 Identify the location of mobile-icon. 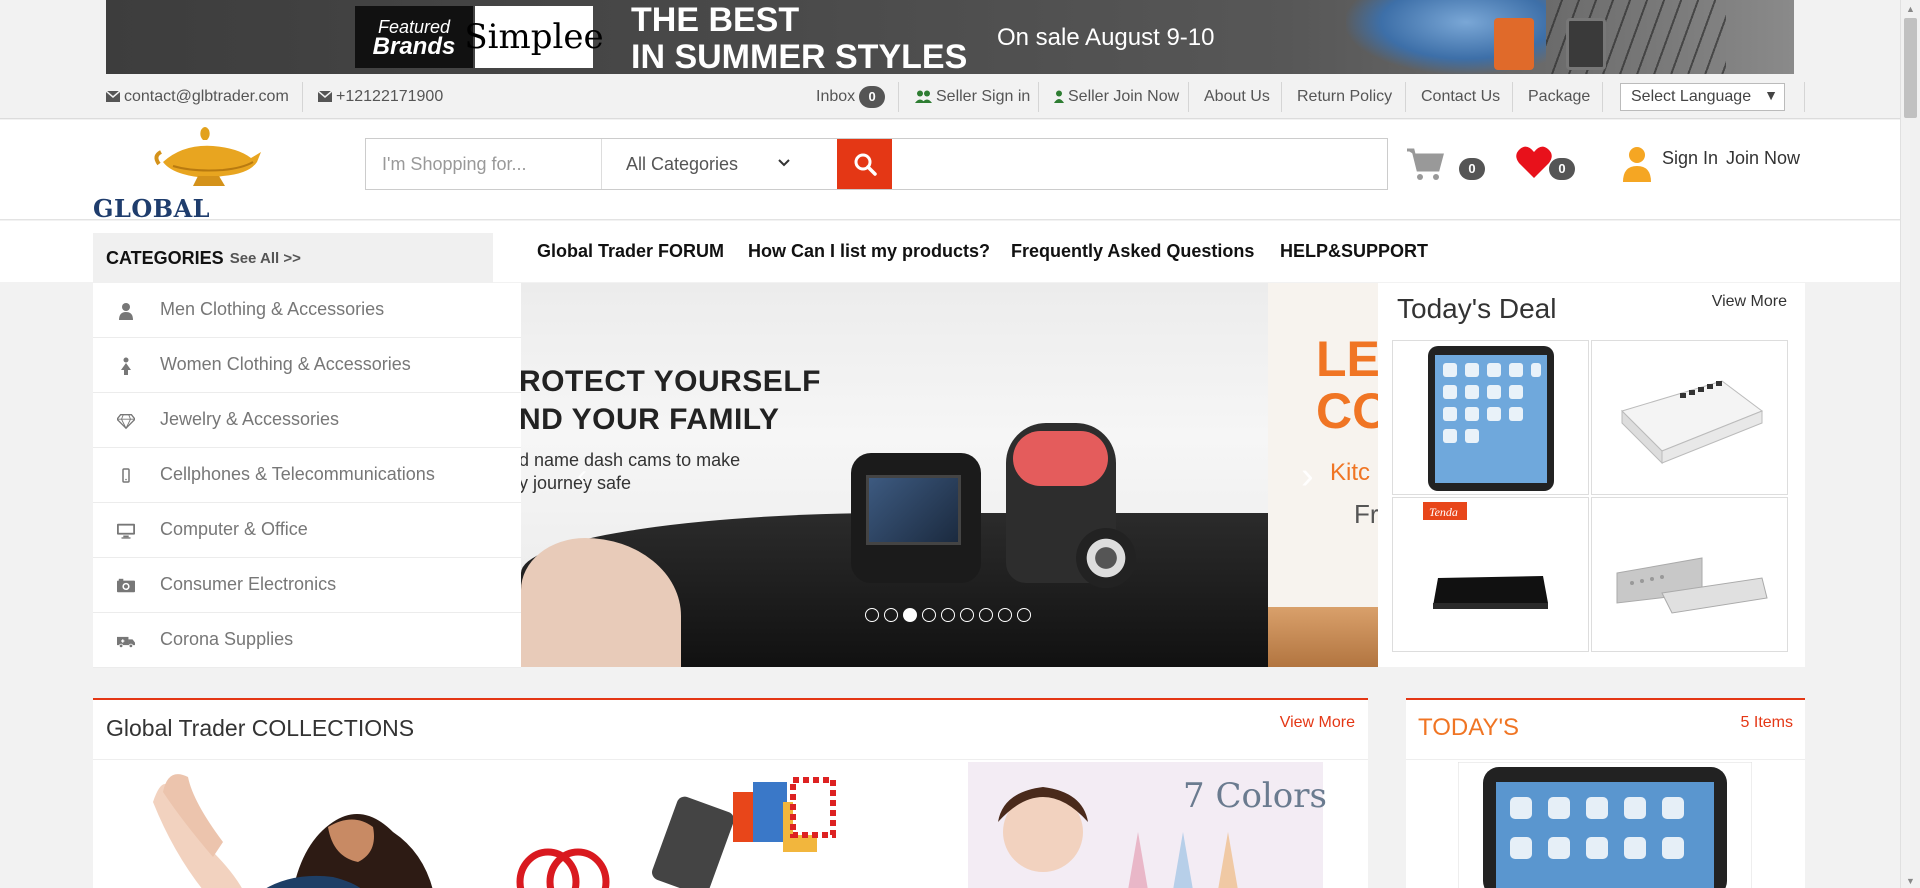
(126, 475).